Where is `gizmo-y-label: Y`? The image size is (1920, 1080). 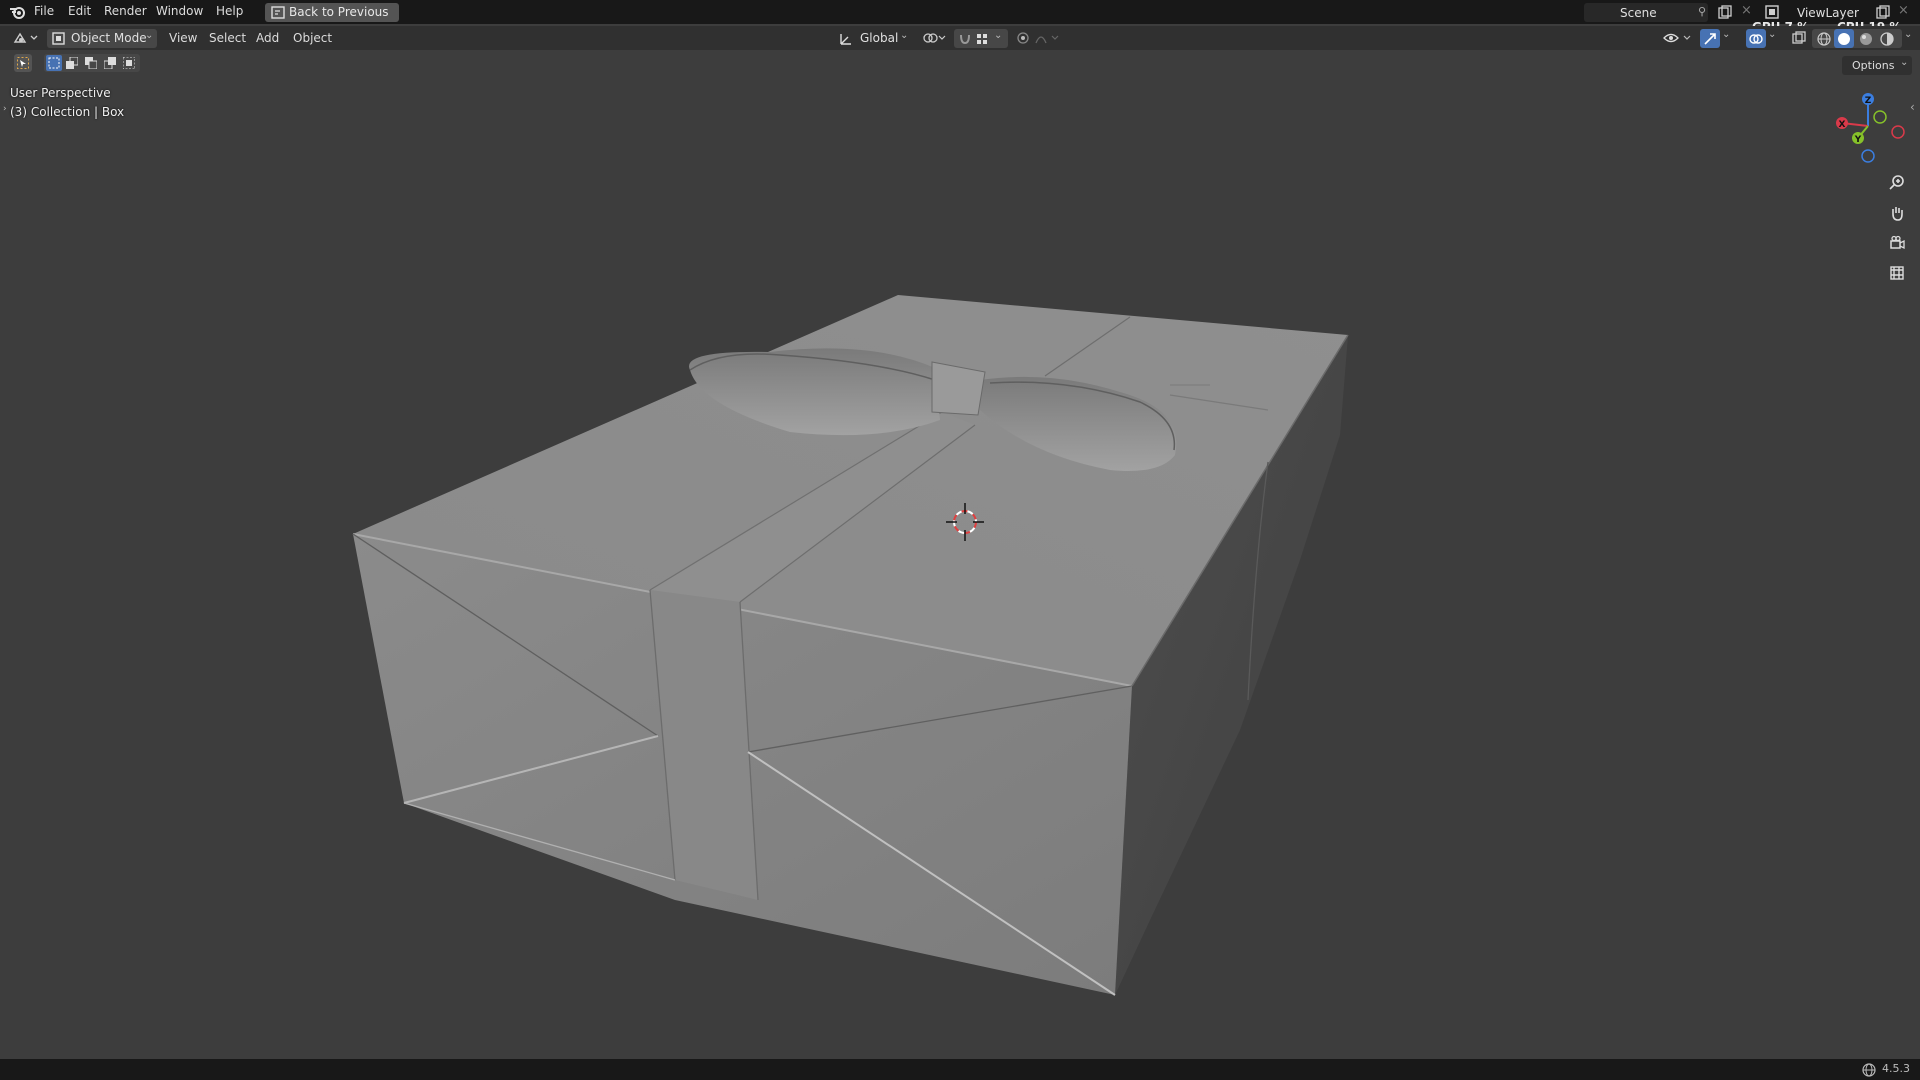
gizmo-y-label: Y is located at coordinates (1858, 140).